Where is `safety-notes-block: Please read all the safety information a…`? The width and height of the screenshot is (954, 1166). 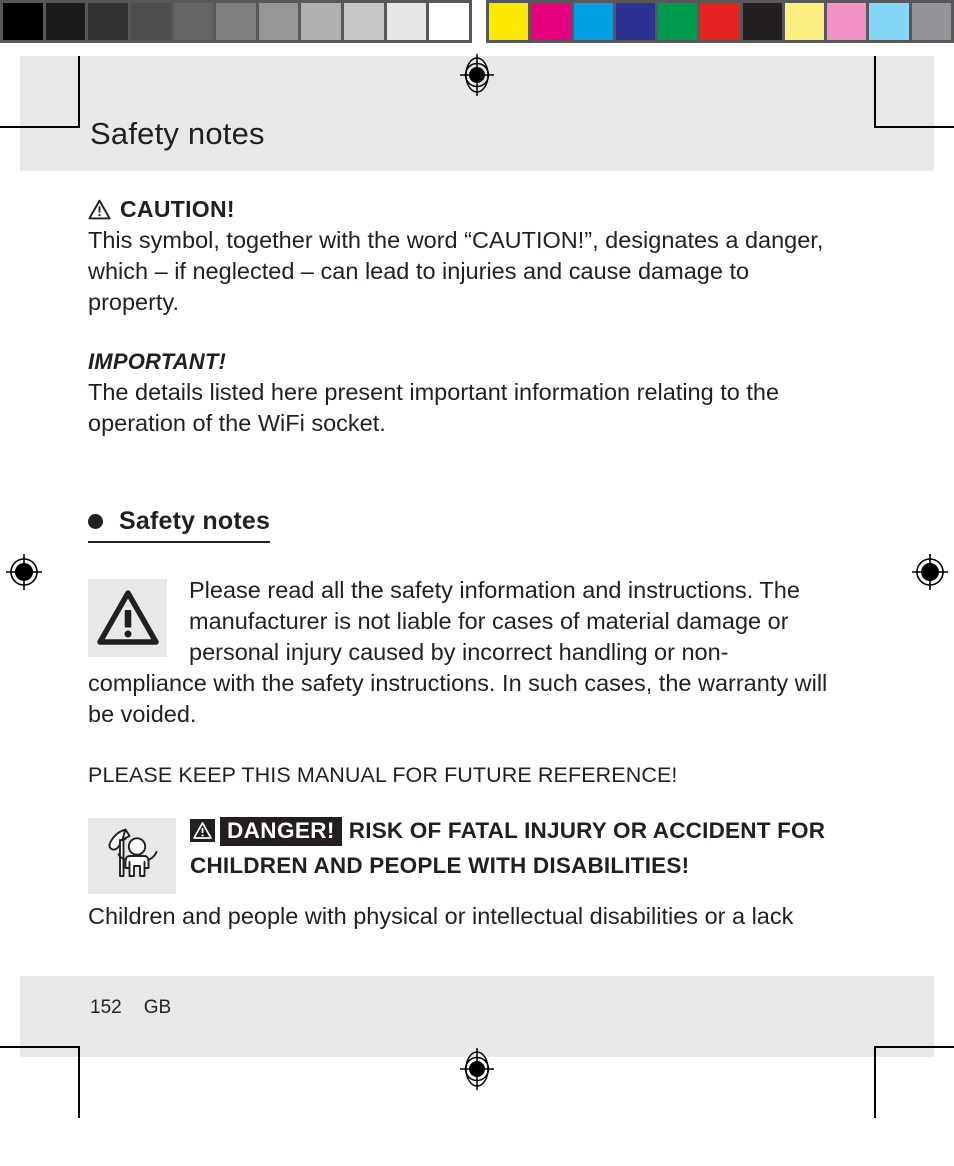 safety-notes-block: Please read all the safety information a… is located at coordinates (458, 652).